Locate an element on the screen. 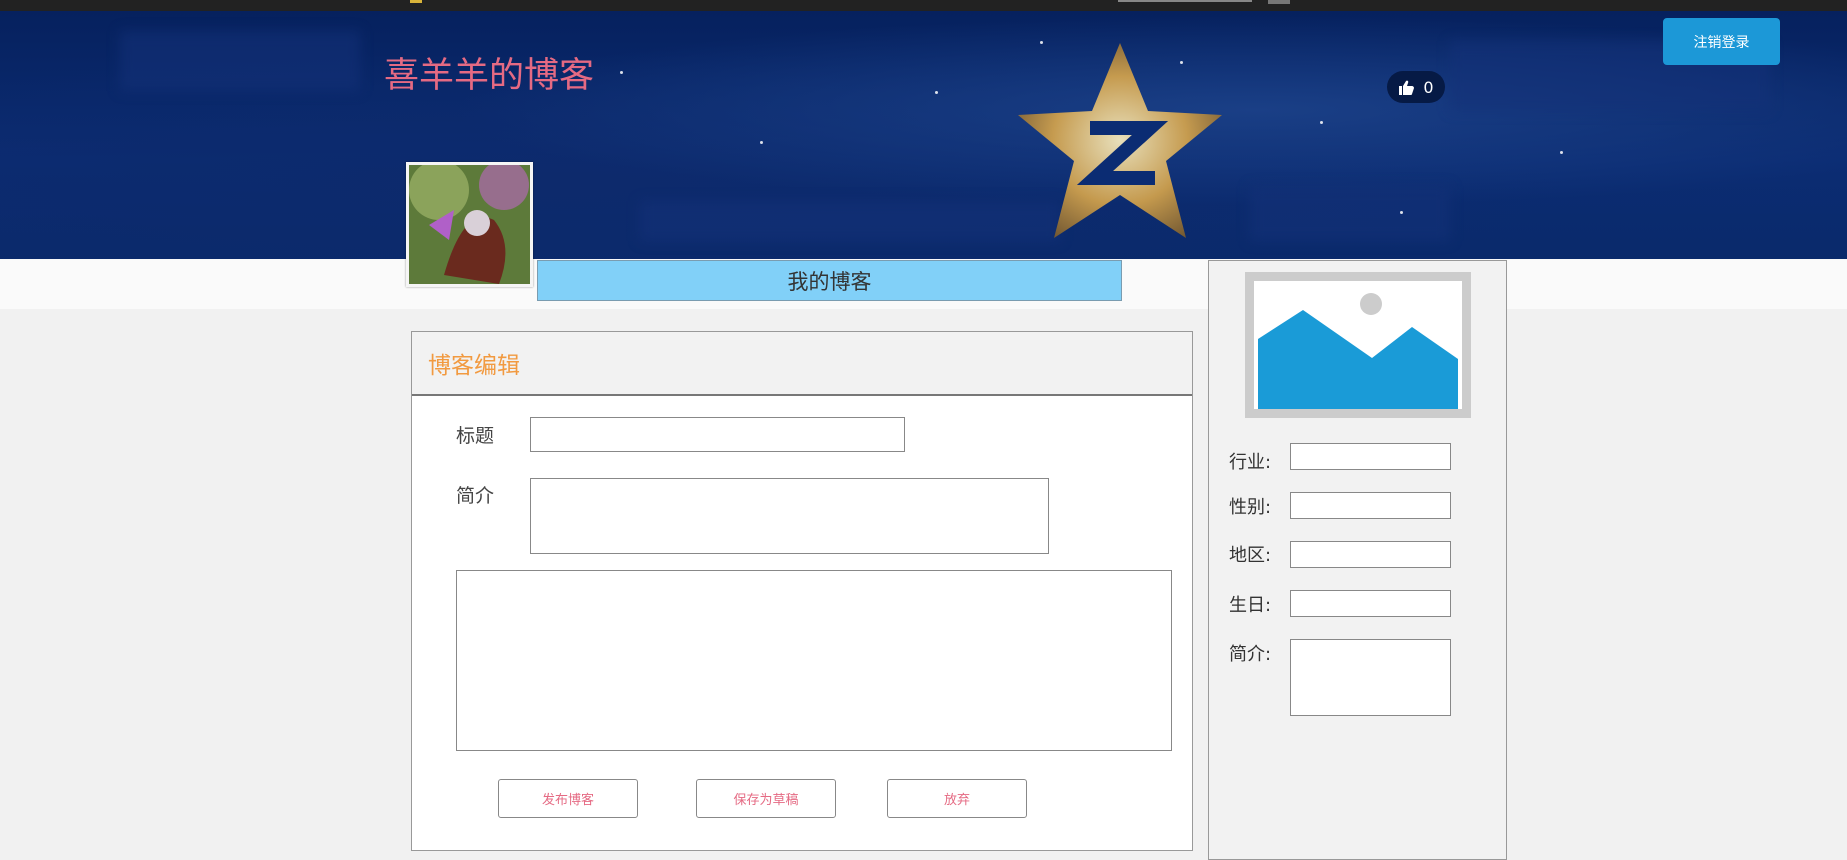 This screenshot has width=1847, height=860. gender-input is located at coordinates (1370, 505).